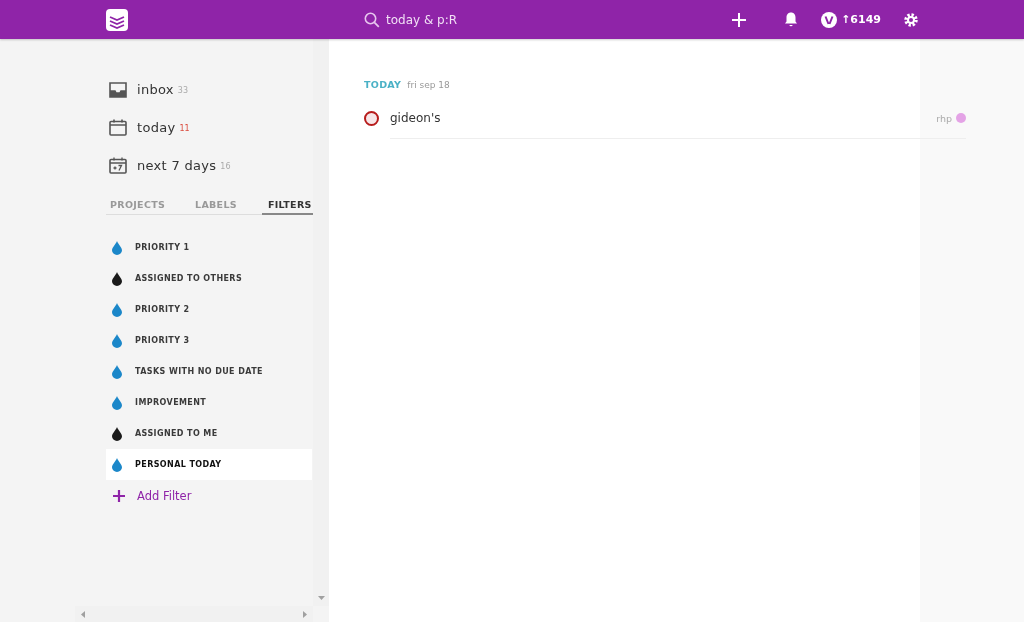 The width and height of the screenshot is (1024, 622). What do you see at coordinates (119, 496) in the screenshot?
I see `plus-icon` at bounding box center [119, 496].